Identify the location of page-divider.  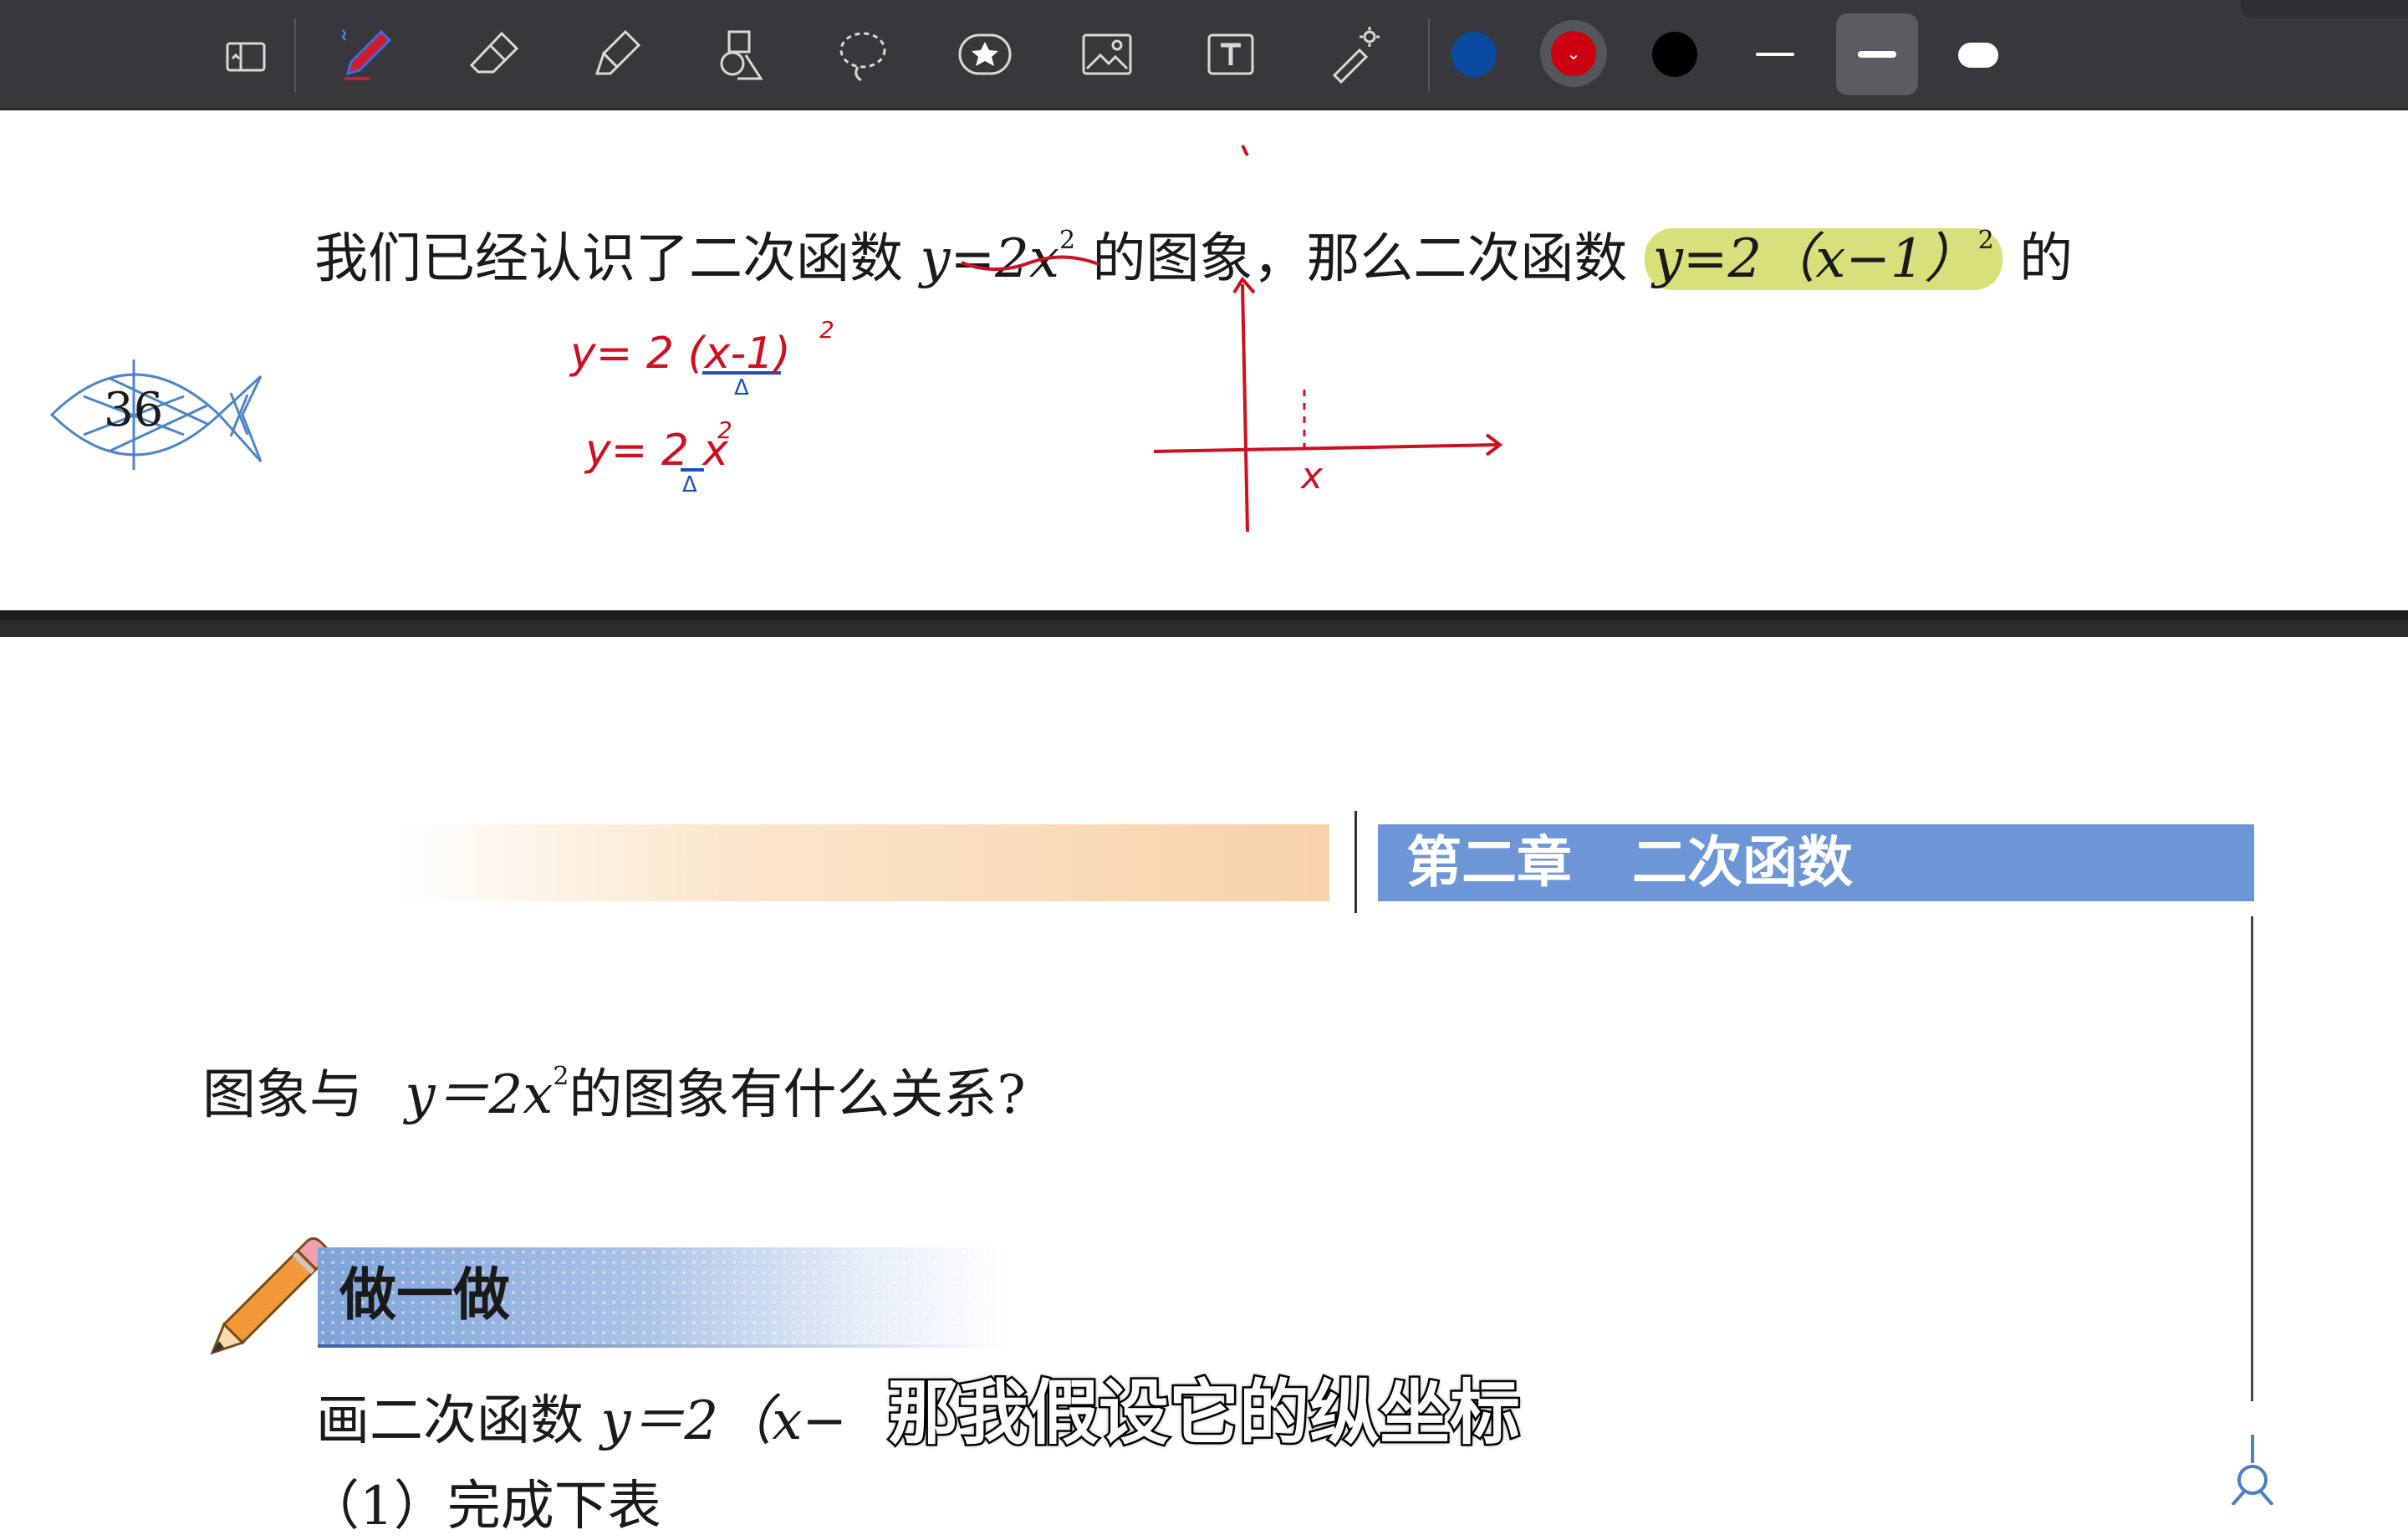
(1204, 623).